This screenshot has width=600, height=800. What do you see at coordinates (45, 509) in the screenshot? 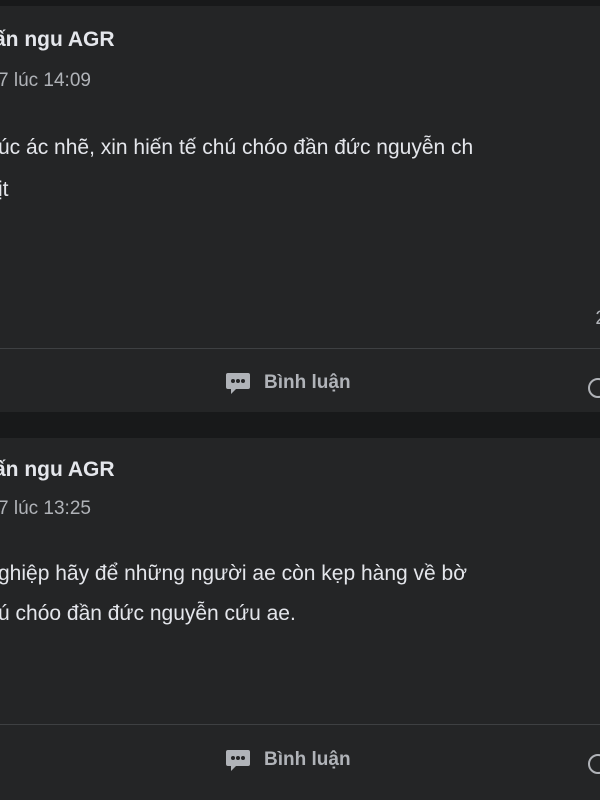
I see `post-timestamp: 7 lúc 13:25` at bounding box center [45, 509].